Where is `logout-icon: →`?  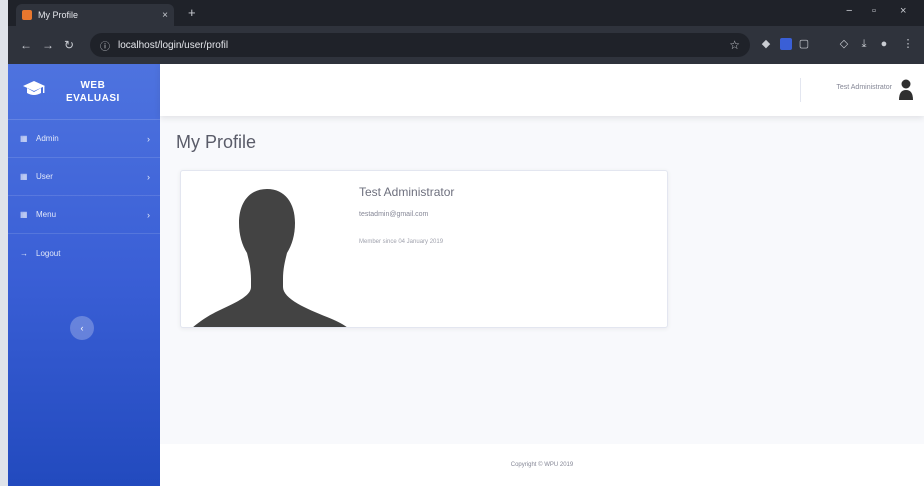 logout-icon: → is located at coordinates (24, 253).